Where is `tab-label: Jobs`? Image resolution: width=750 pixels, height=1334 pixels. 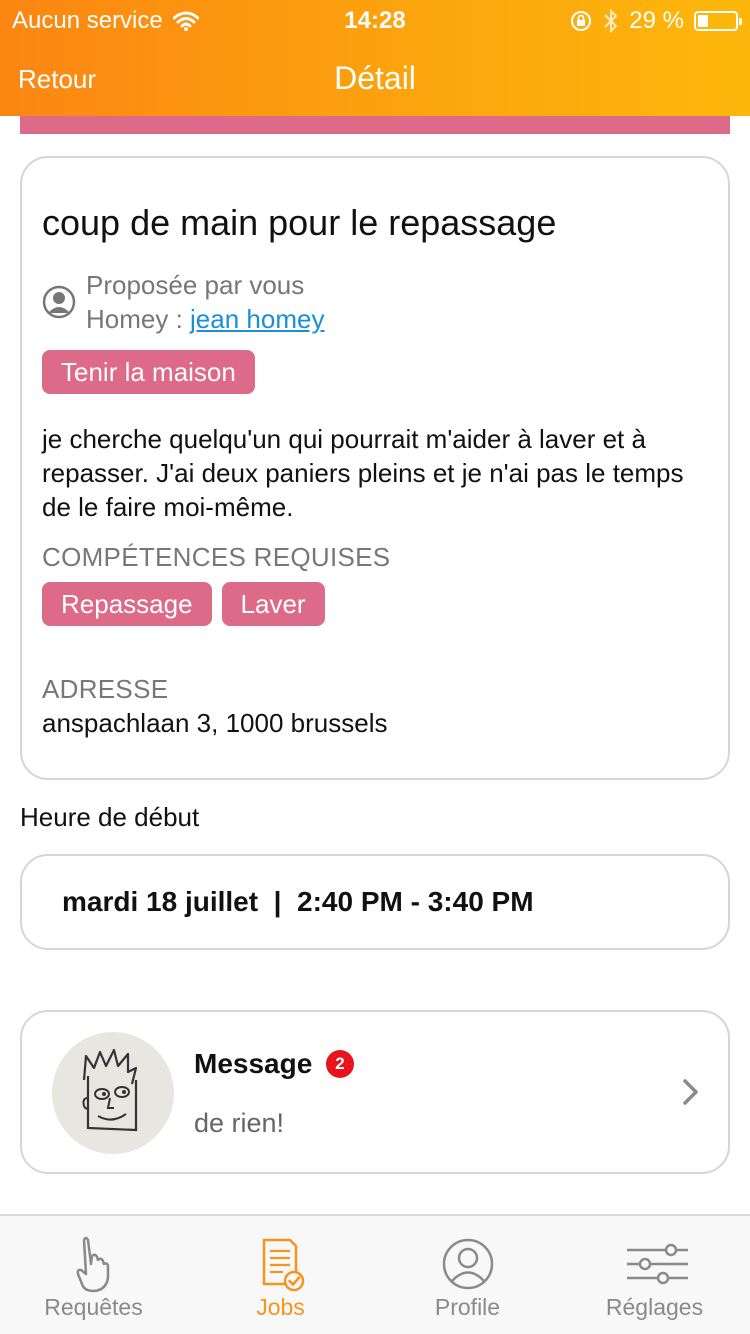
tab-label: Jobs is located at coordinates (280, 1307).